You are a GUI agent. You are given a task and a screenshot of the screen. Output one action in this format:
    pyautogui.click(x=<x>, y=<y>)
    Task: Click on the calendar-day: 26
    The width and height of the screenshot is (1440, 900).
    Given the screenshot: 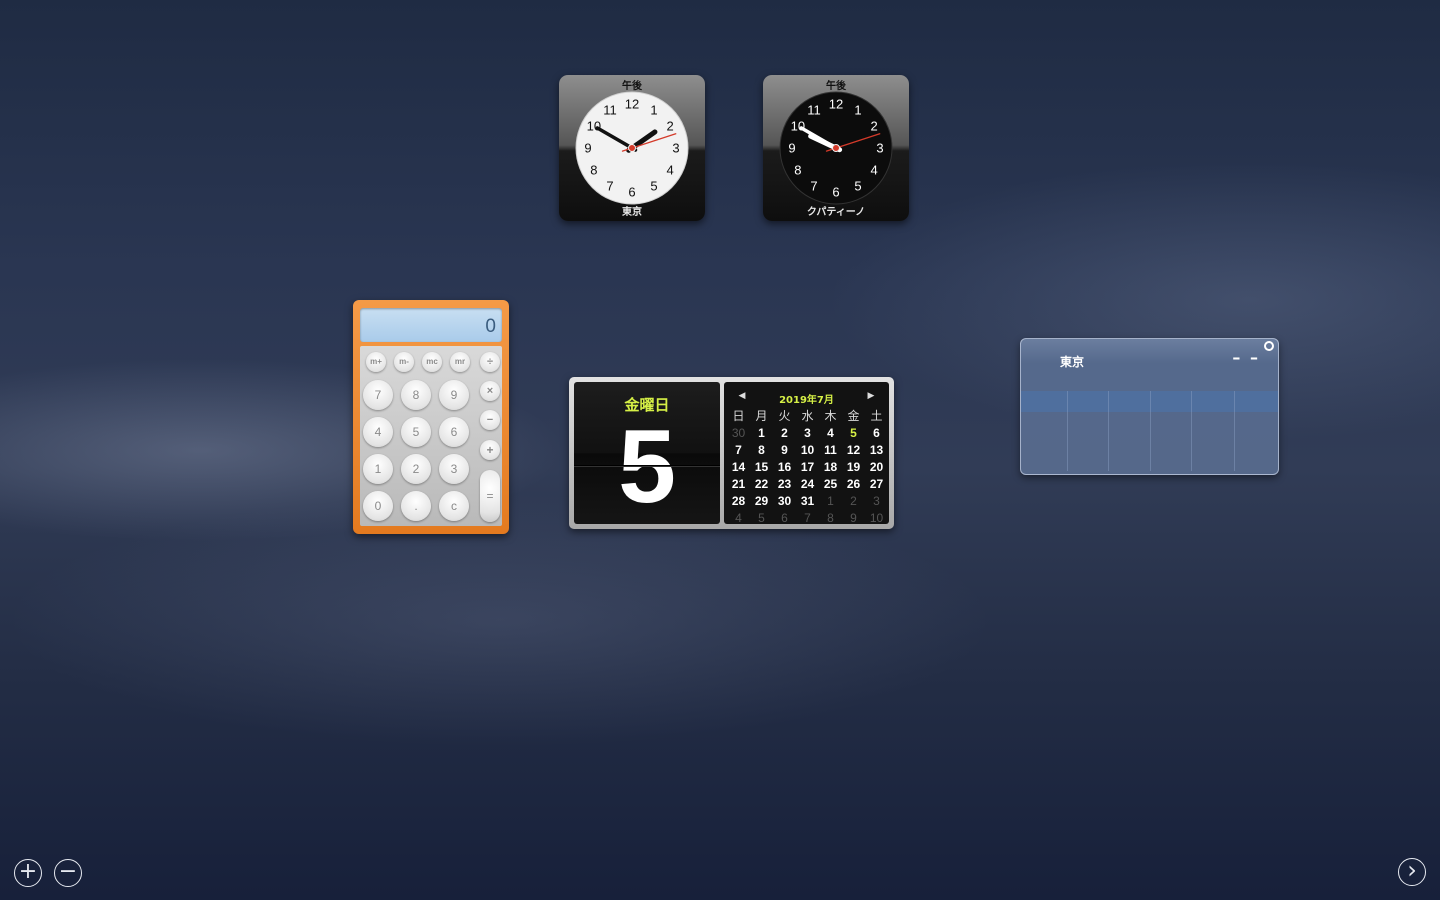 What is the action you would take?
    pyautogui.click(x=853, y=484)
    